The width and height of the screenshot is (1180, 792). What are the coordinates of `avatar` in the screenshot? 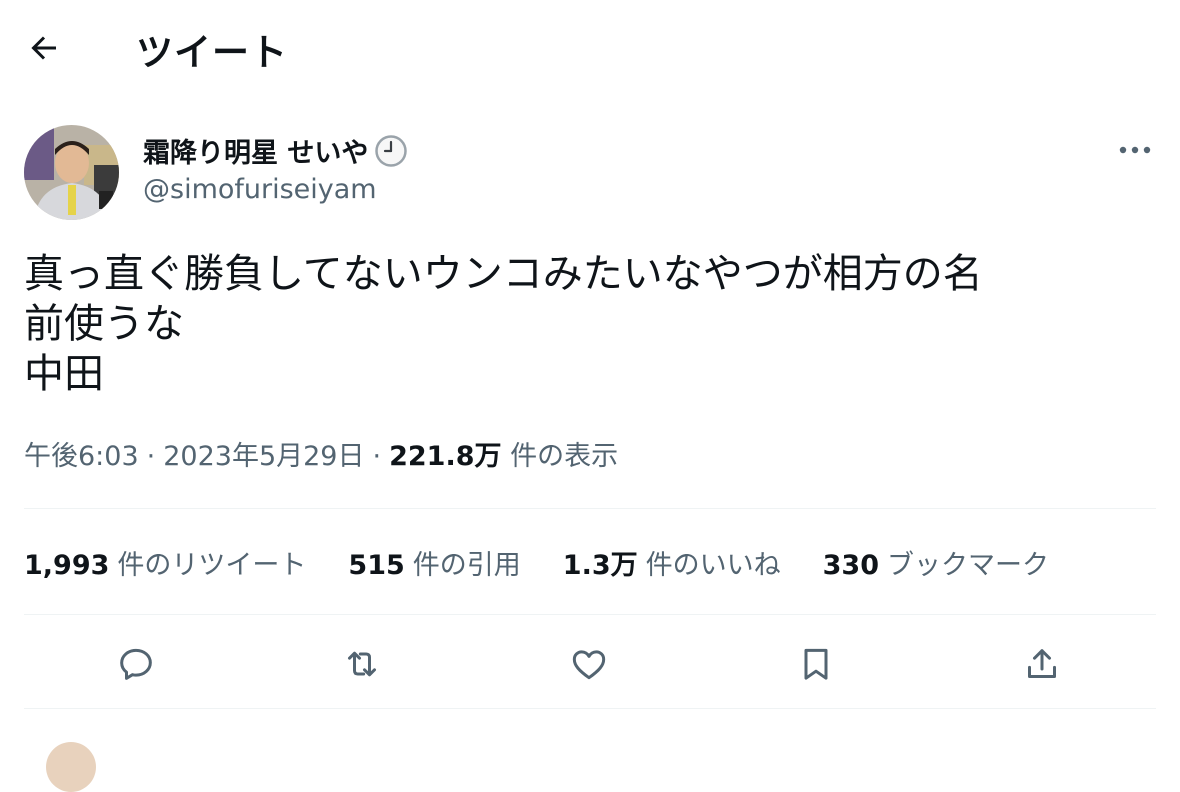 It's located at (71, 172).